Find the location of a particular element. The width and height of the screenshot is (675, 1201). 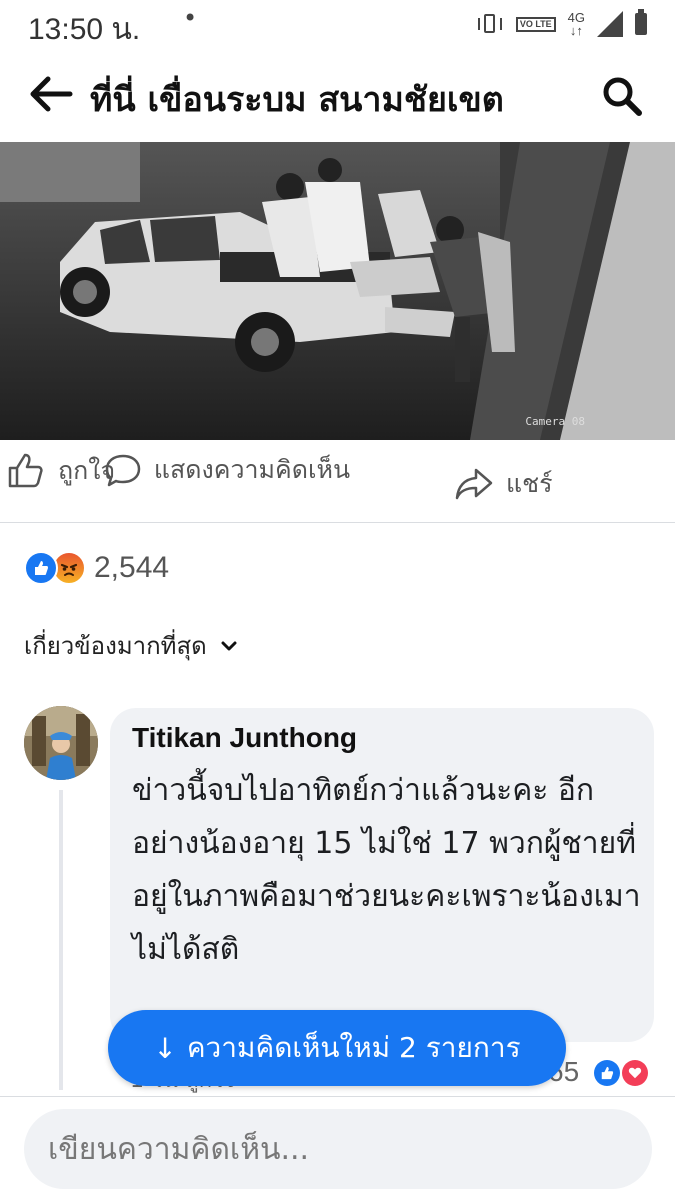

post-actions: ถูกใจ แสดงความคิดเห็น แชร์ is located at coordinates (337, 484).